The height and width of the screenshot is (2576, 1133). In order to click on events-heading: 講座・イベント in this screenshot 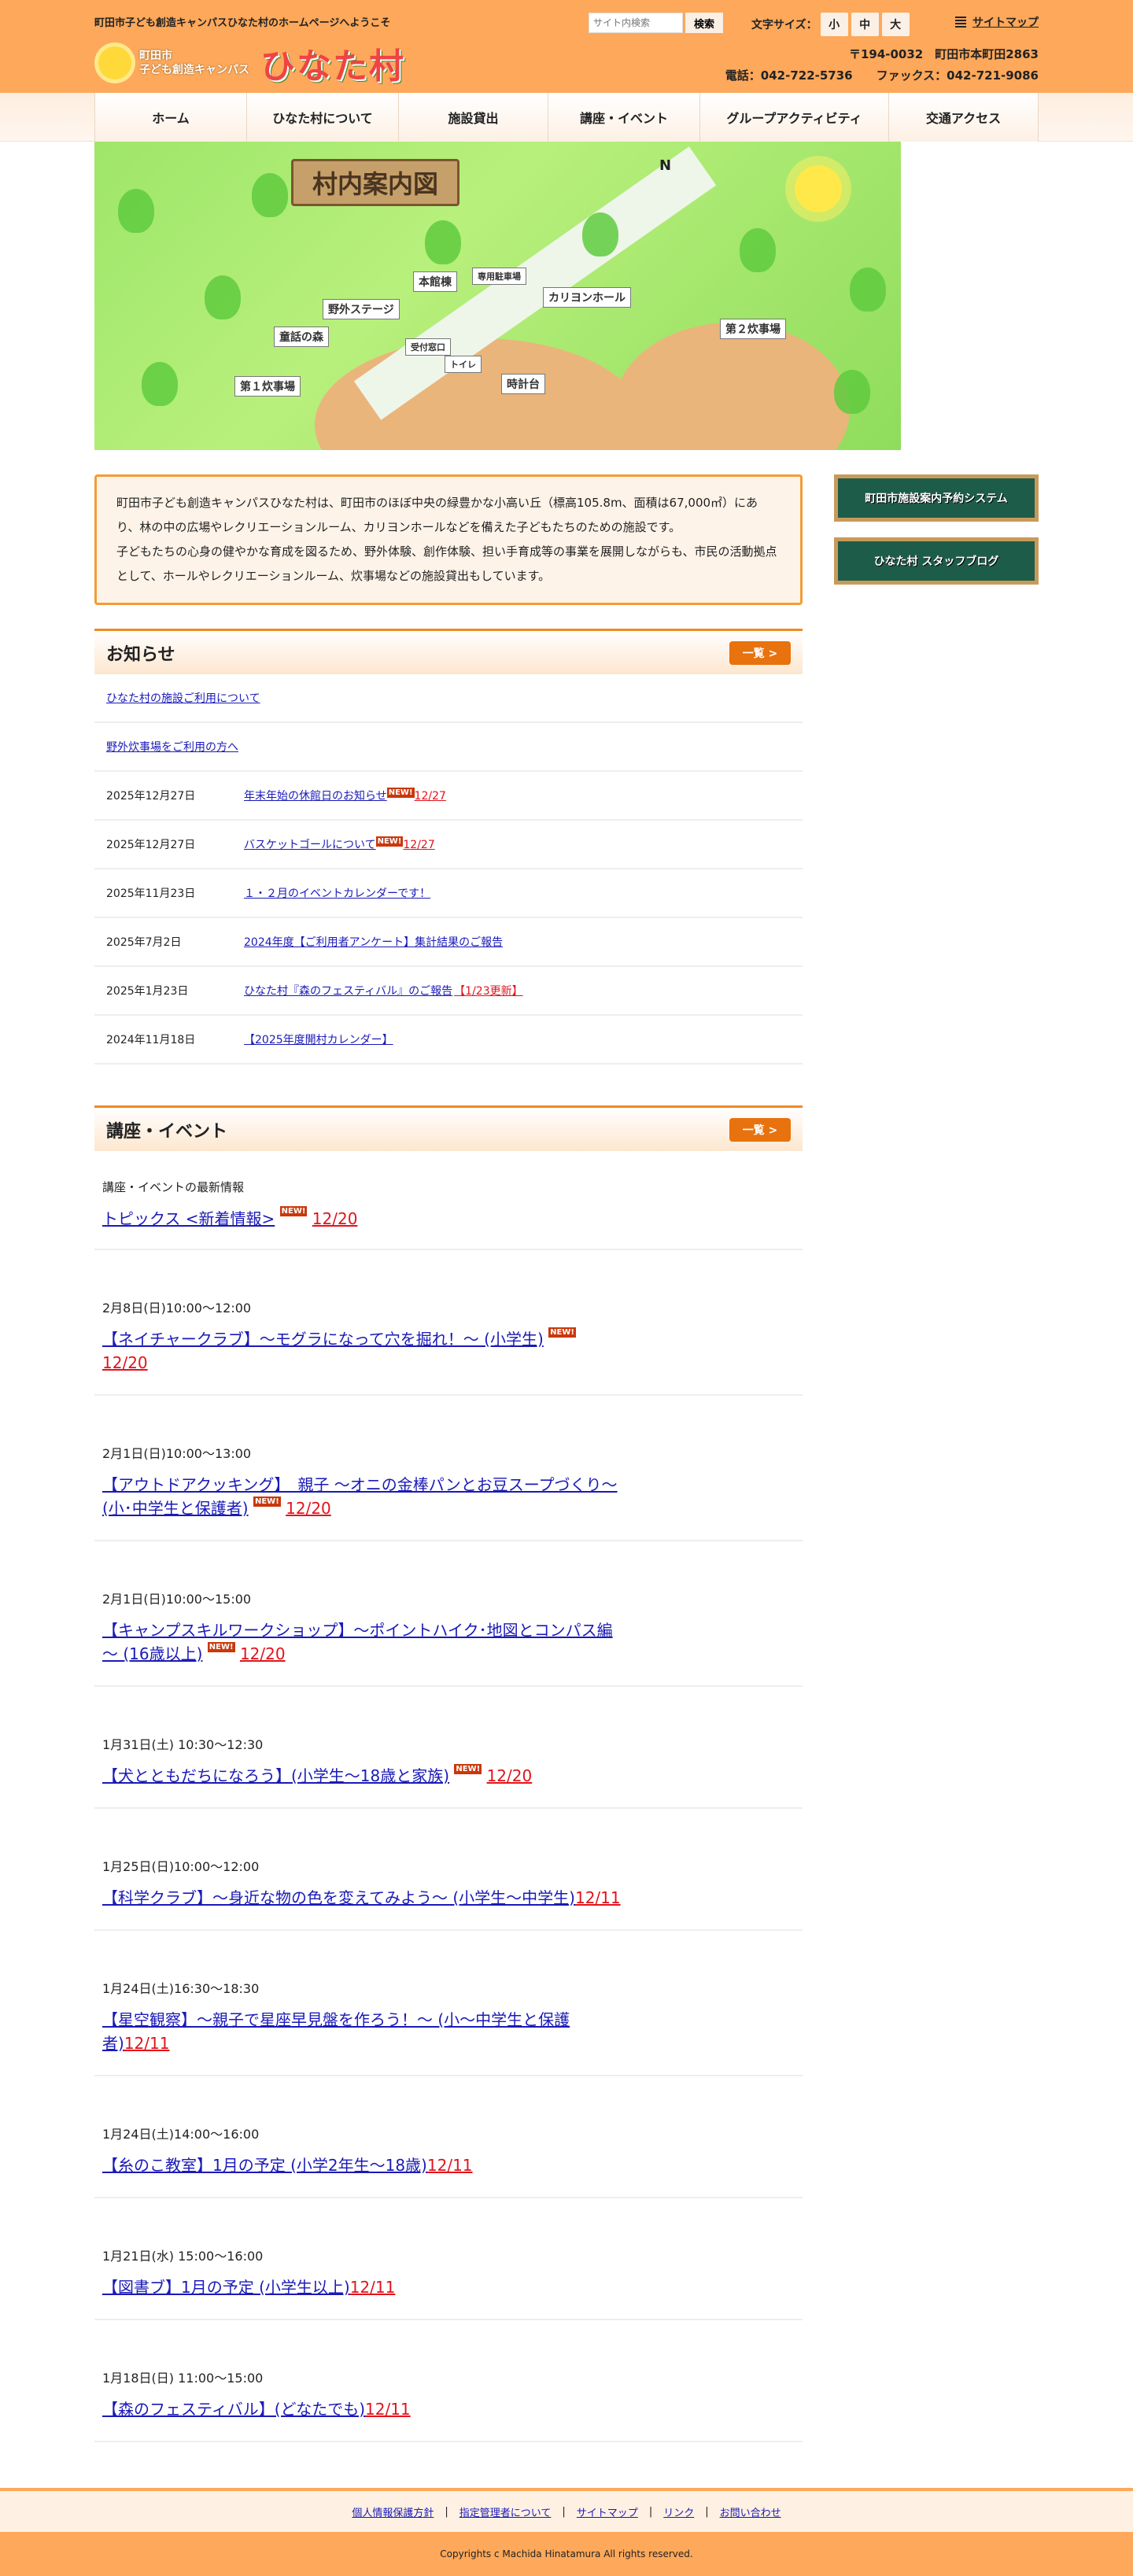, I will do `click(167, 1131)`.